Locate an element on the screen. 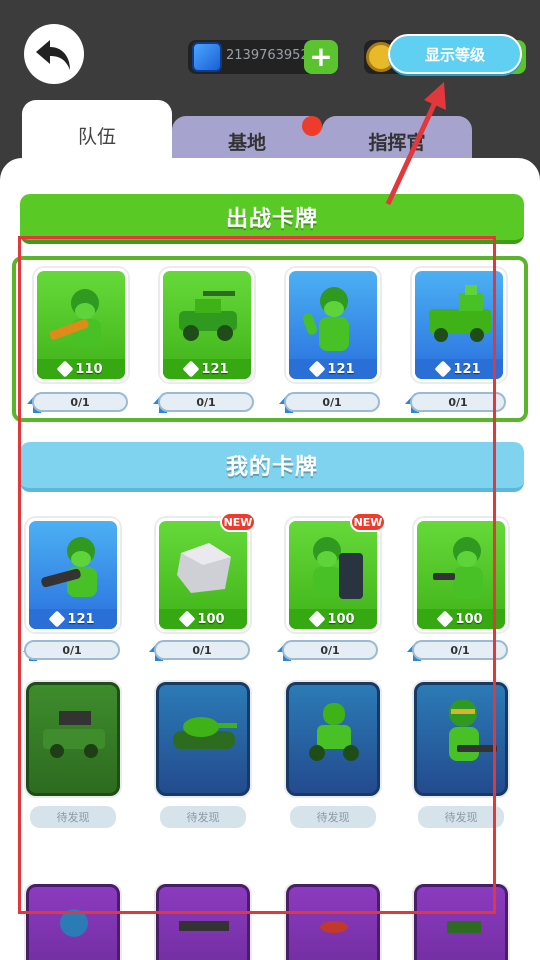 The width and height of the screenshot is (540, 960). robot-icon is located at coordinates (334, 732).